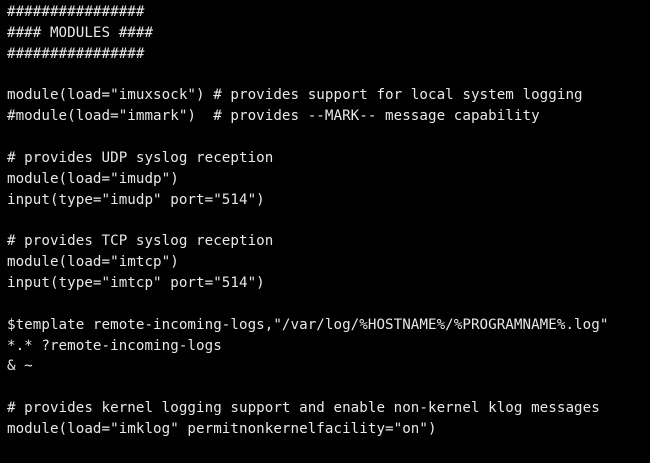  I want to click on terminal-line: & ~, so click(20, 366).